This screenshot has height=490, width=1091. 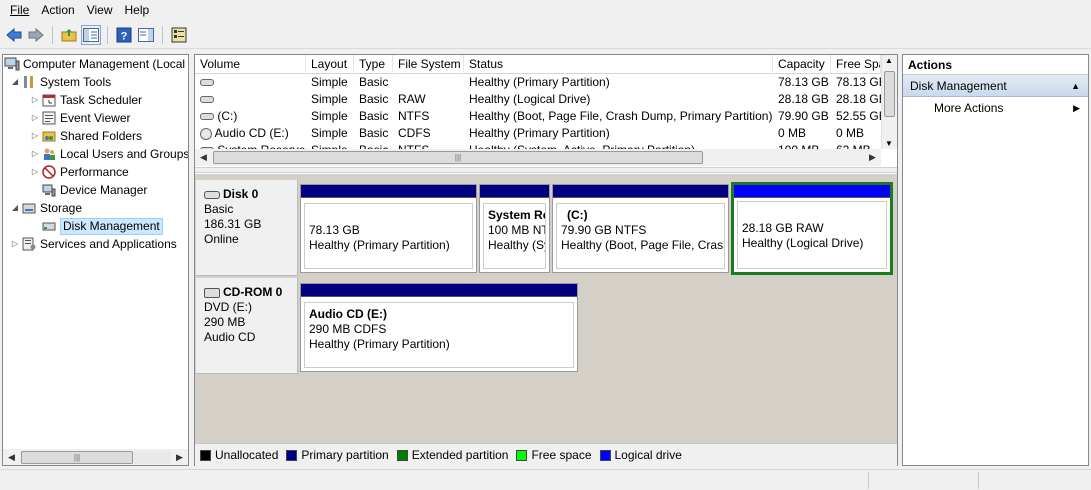 What do you see at coordinates (94, 190) in the screenshot?
I see `tree-item-device-manager: Device Manager` at bounding box center [94, 190].